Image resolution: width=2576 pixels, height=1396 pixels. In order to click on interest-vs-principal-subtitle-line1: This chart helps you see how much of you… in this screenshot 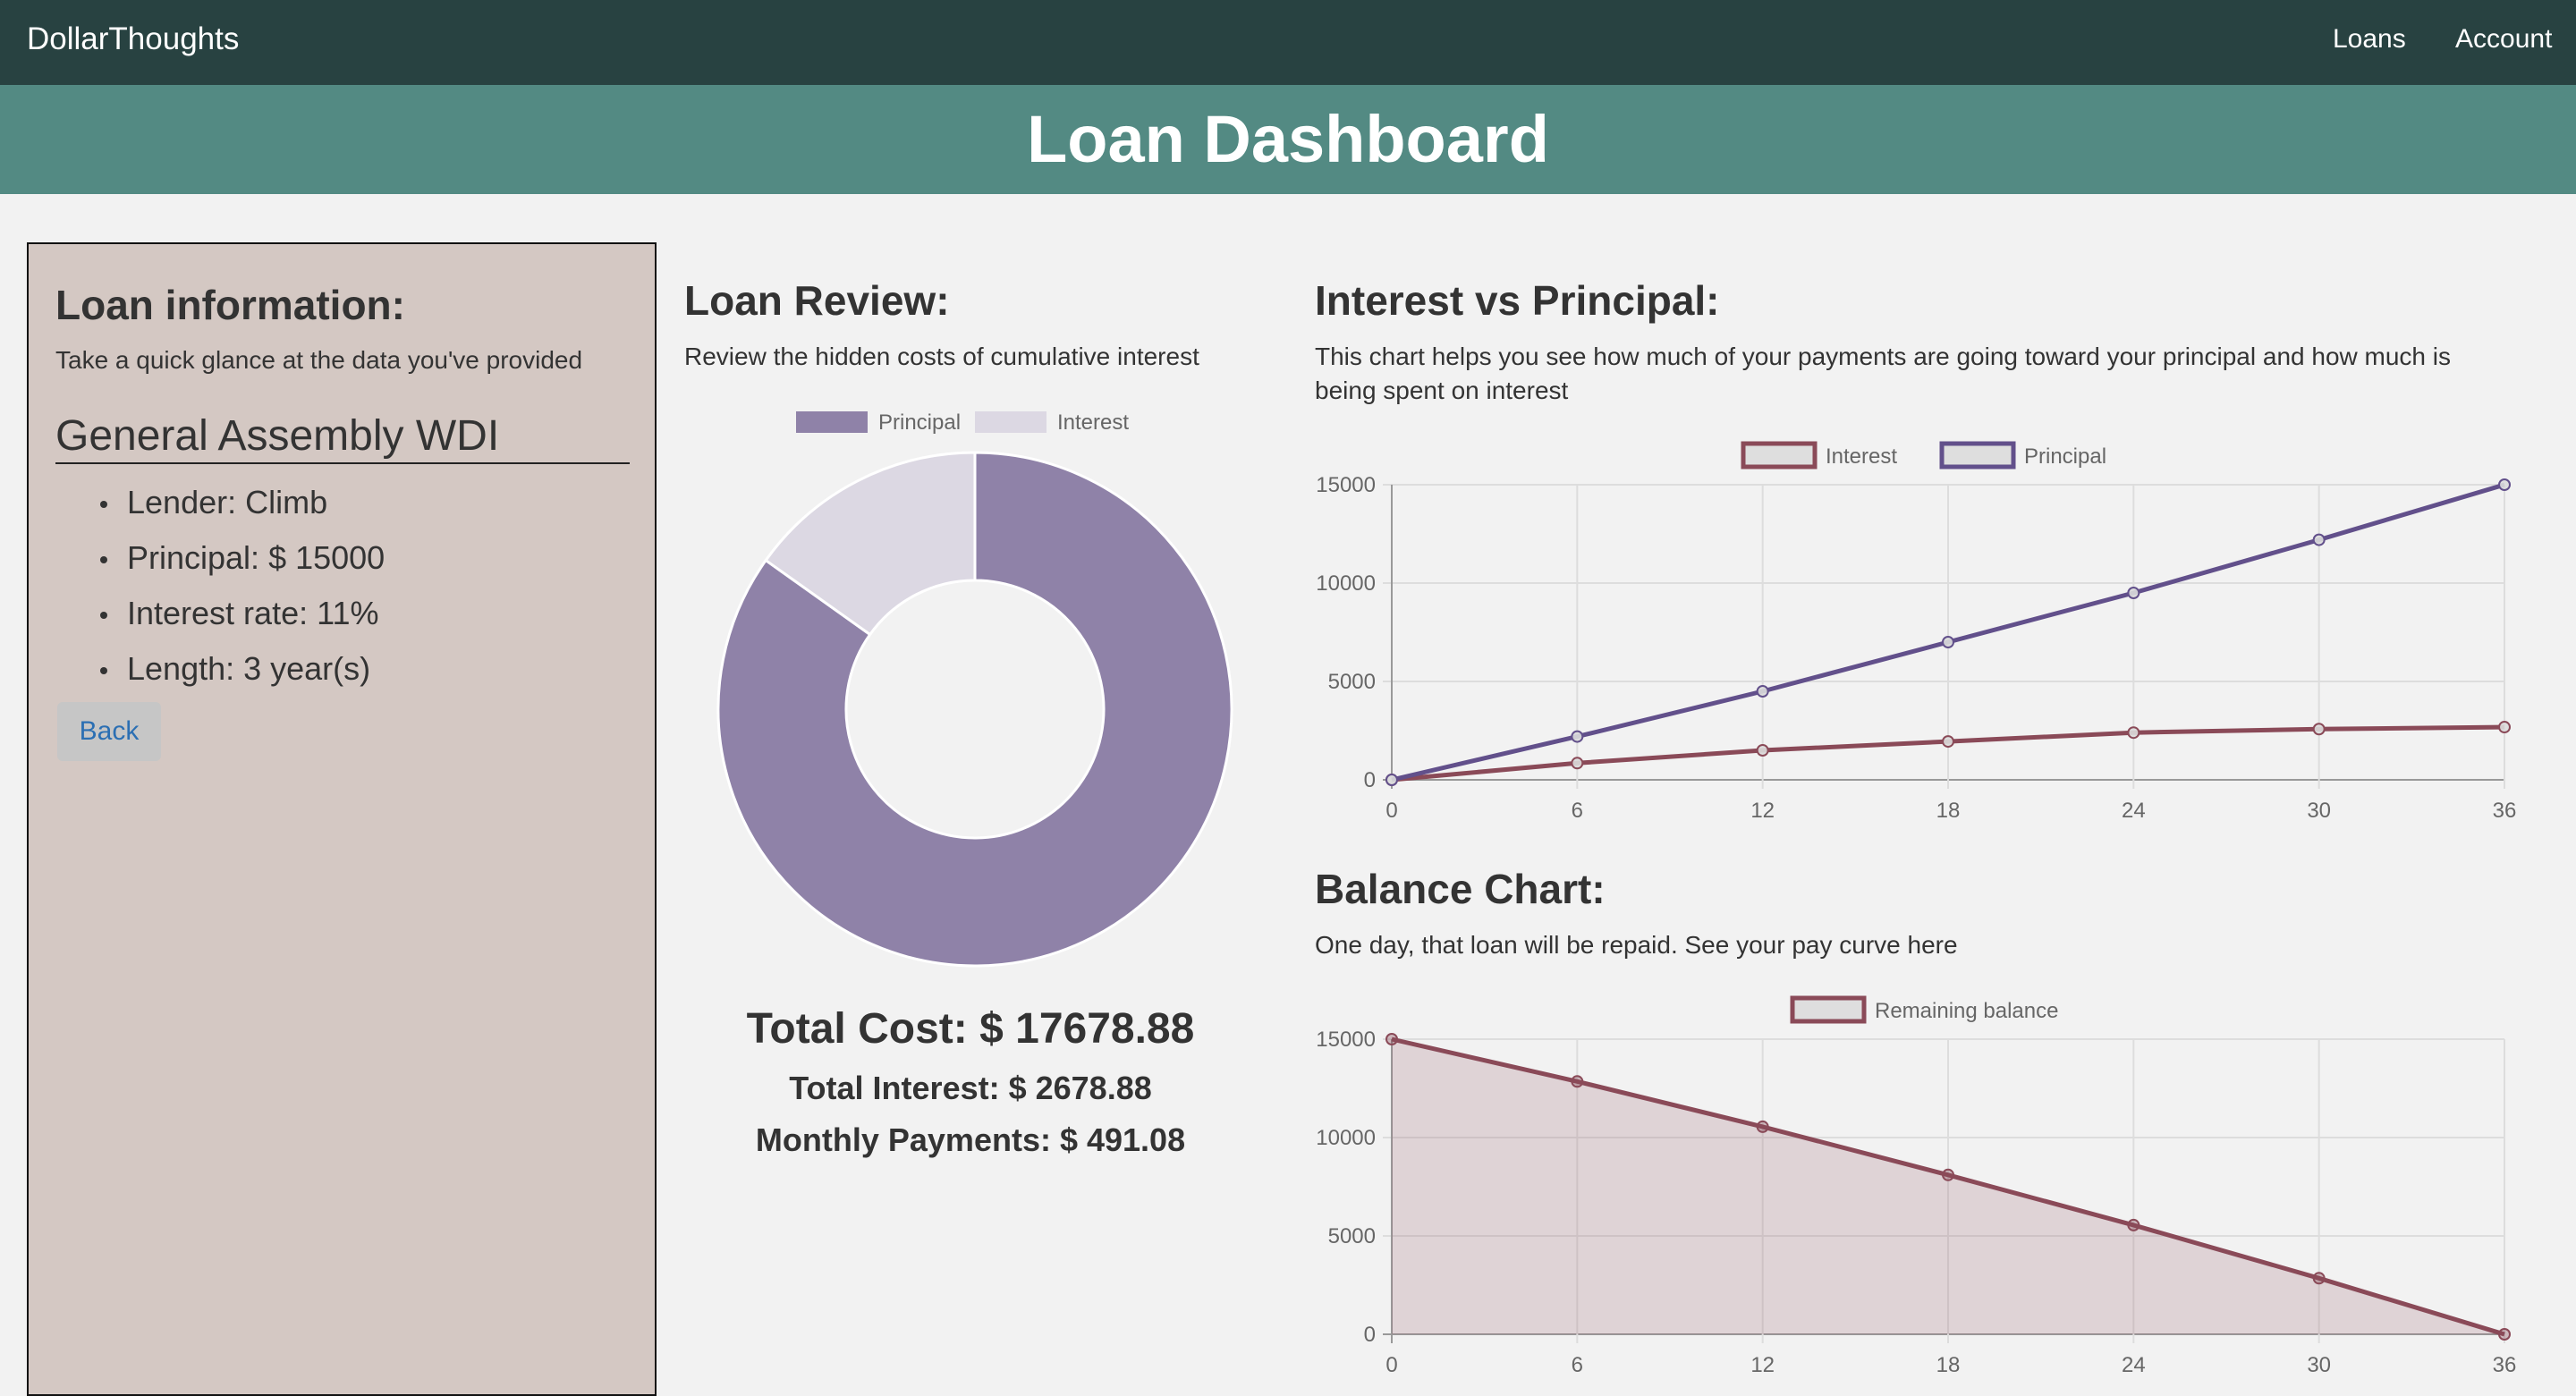, I will do `click(1883, 356)`.